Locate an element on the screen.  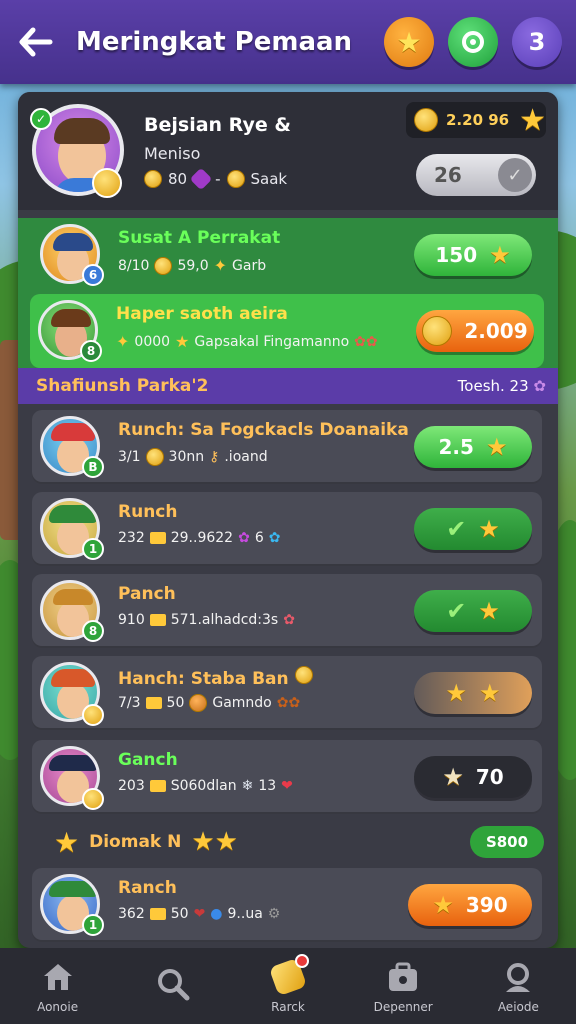
list-item: Hanch: Staba Ban 7/3 50 Gamndo ✿✿ ★ ★ is located at coordinates (287, 693).